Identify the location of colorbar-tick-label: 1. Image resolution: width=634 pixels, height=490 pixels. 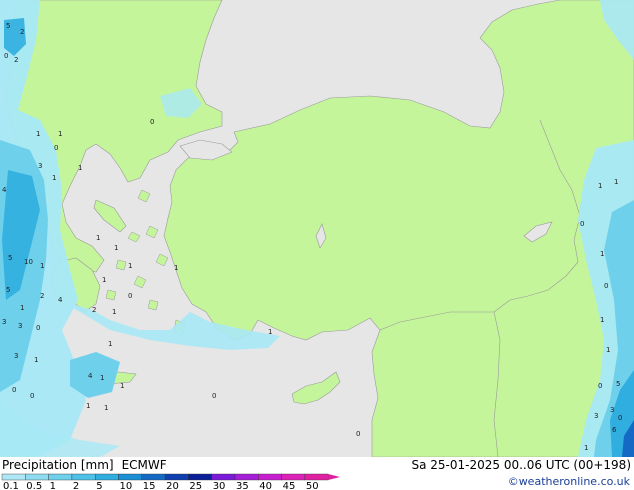
(53, 485).